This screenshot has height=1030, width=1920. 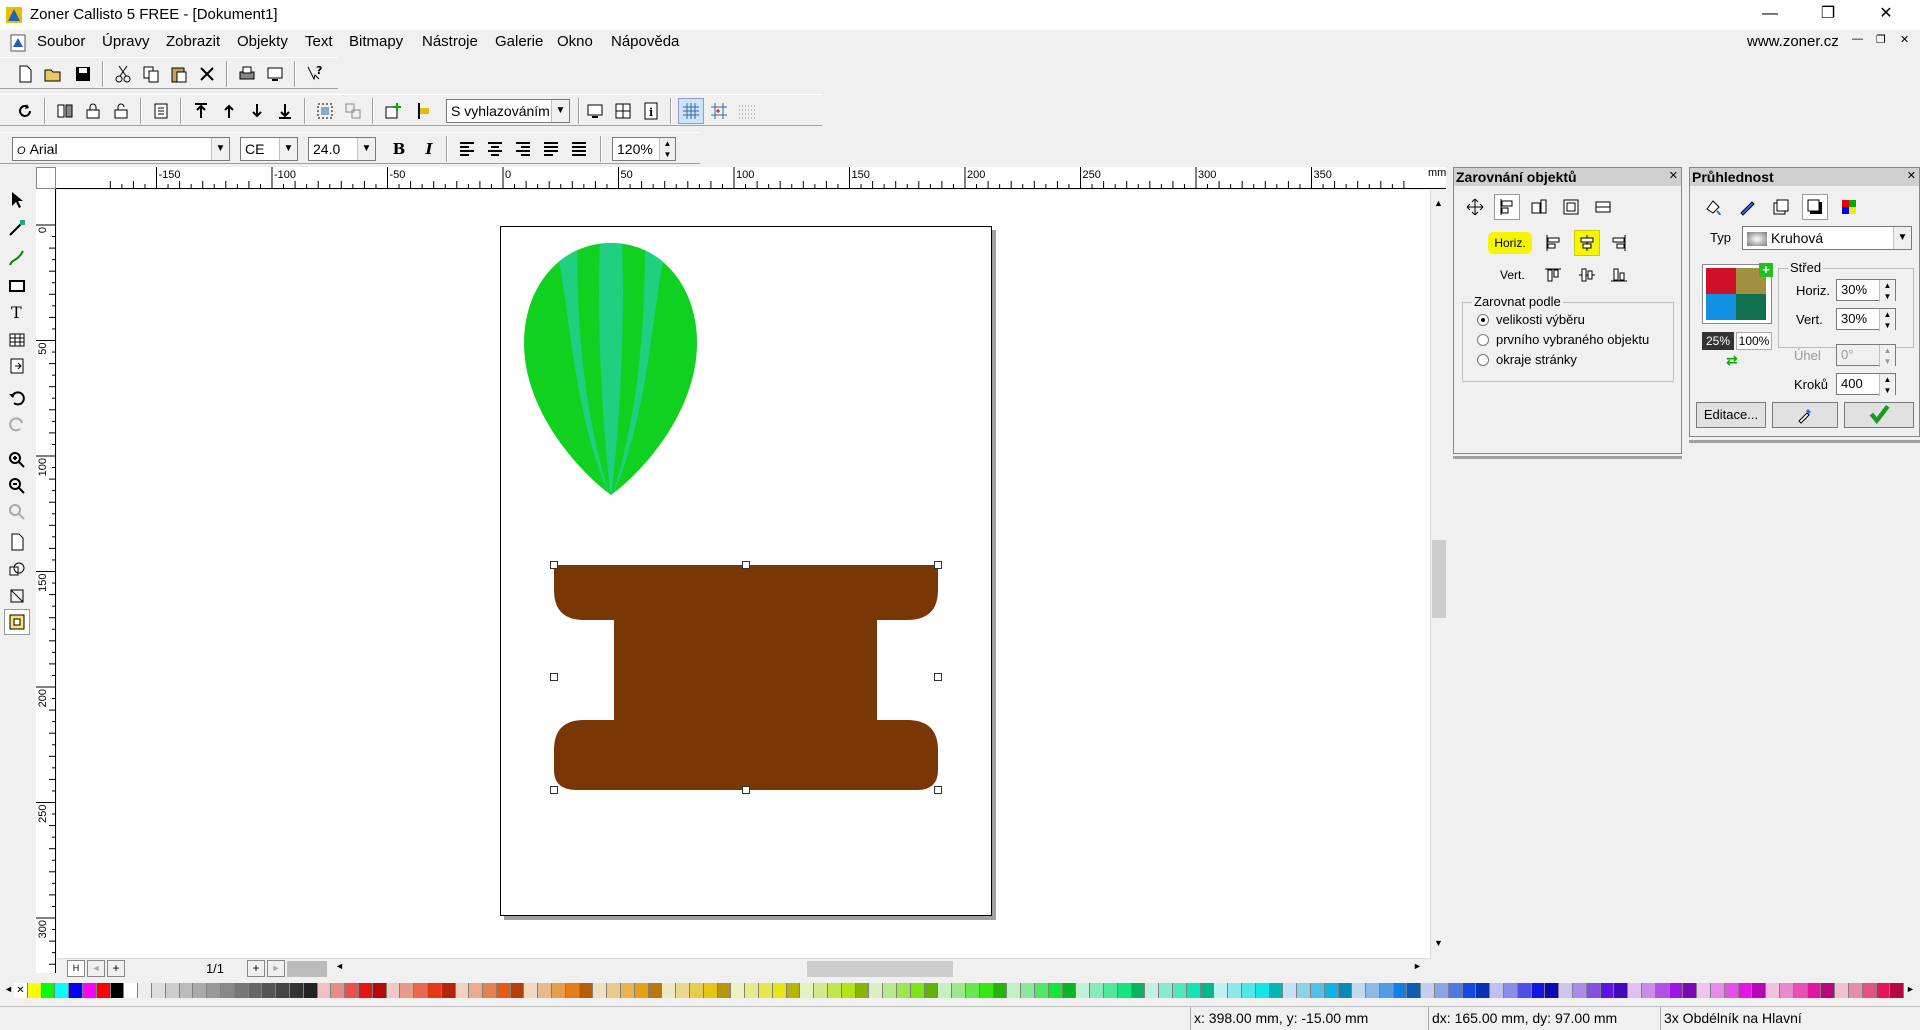 What do you see at coordinates (746, 677) in the screenshot?
I see `basket-shape` at bounding box center [746, 677].